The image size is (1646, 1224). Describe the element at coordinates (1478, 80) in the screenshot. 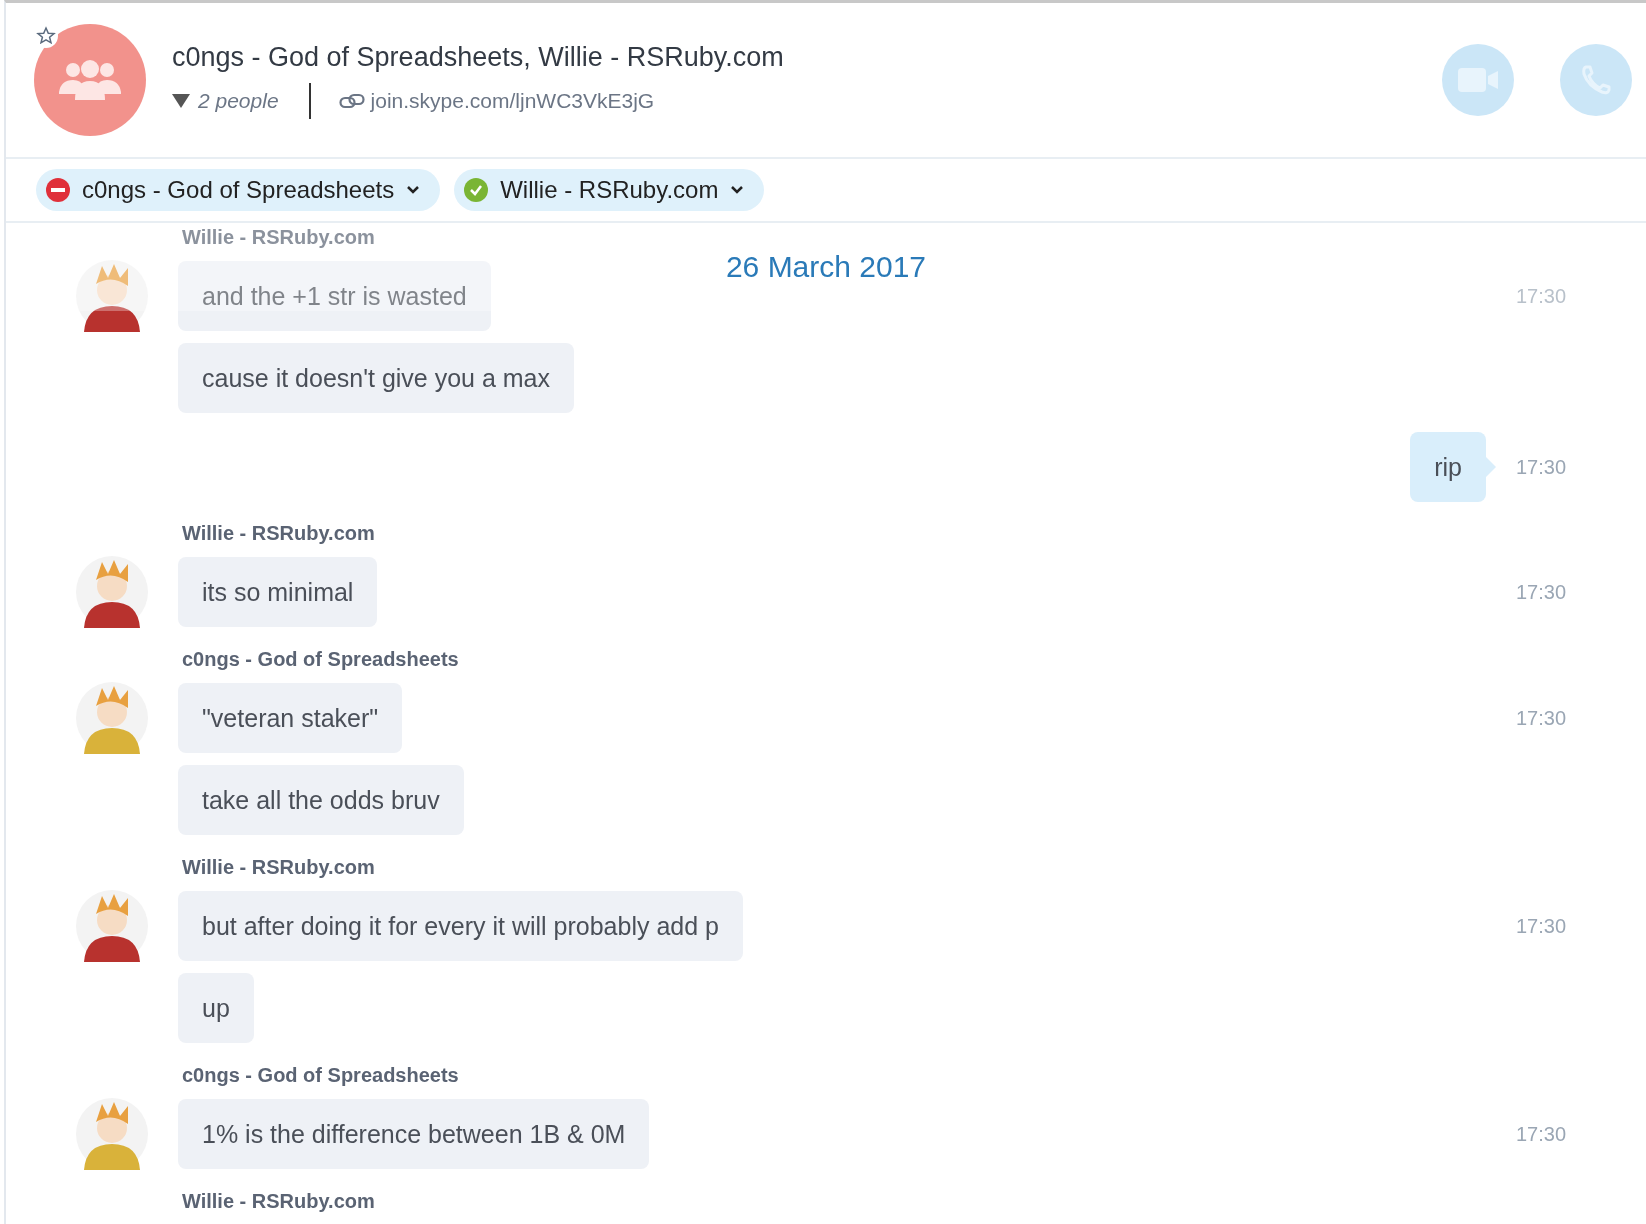

I see `video-camera-icon` at that location.